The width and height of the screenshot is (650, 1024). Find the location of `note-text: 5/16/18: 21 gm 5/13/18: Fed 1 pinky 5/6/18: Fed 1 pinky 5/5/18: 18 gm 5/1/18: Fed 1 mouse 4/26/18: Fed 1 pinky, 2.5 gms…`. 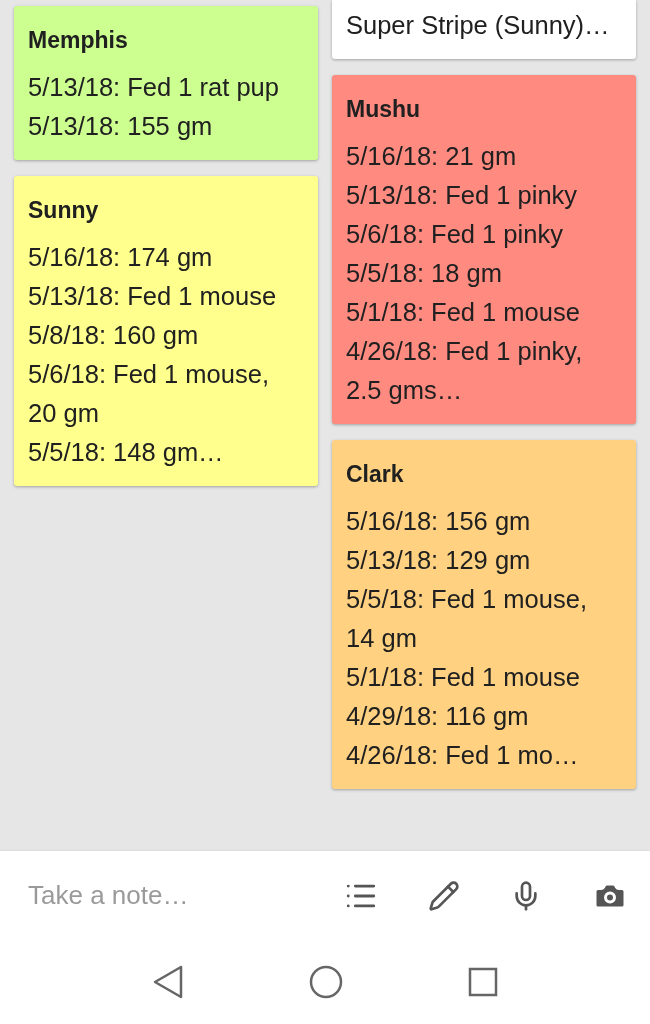

note-text: 5/16/18: 21 gm 5/13/18: Fed 1 pinky 5/6/18: Fed 1 pinky 5/5/18: 18 gm 5/1/18: Fed 1 mouse 4/26/18: Fed 1 pinky, 2.5 gms… is located at coordinates (465, 273).